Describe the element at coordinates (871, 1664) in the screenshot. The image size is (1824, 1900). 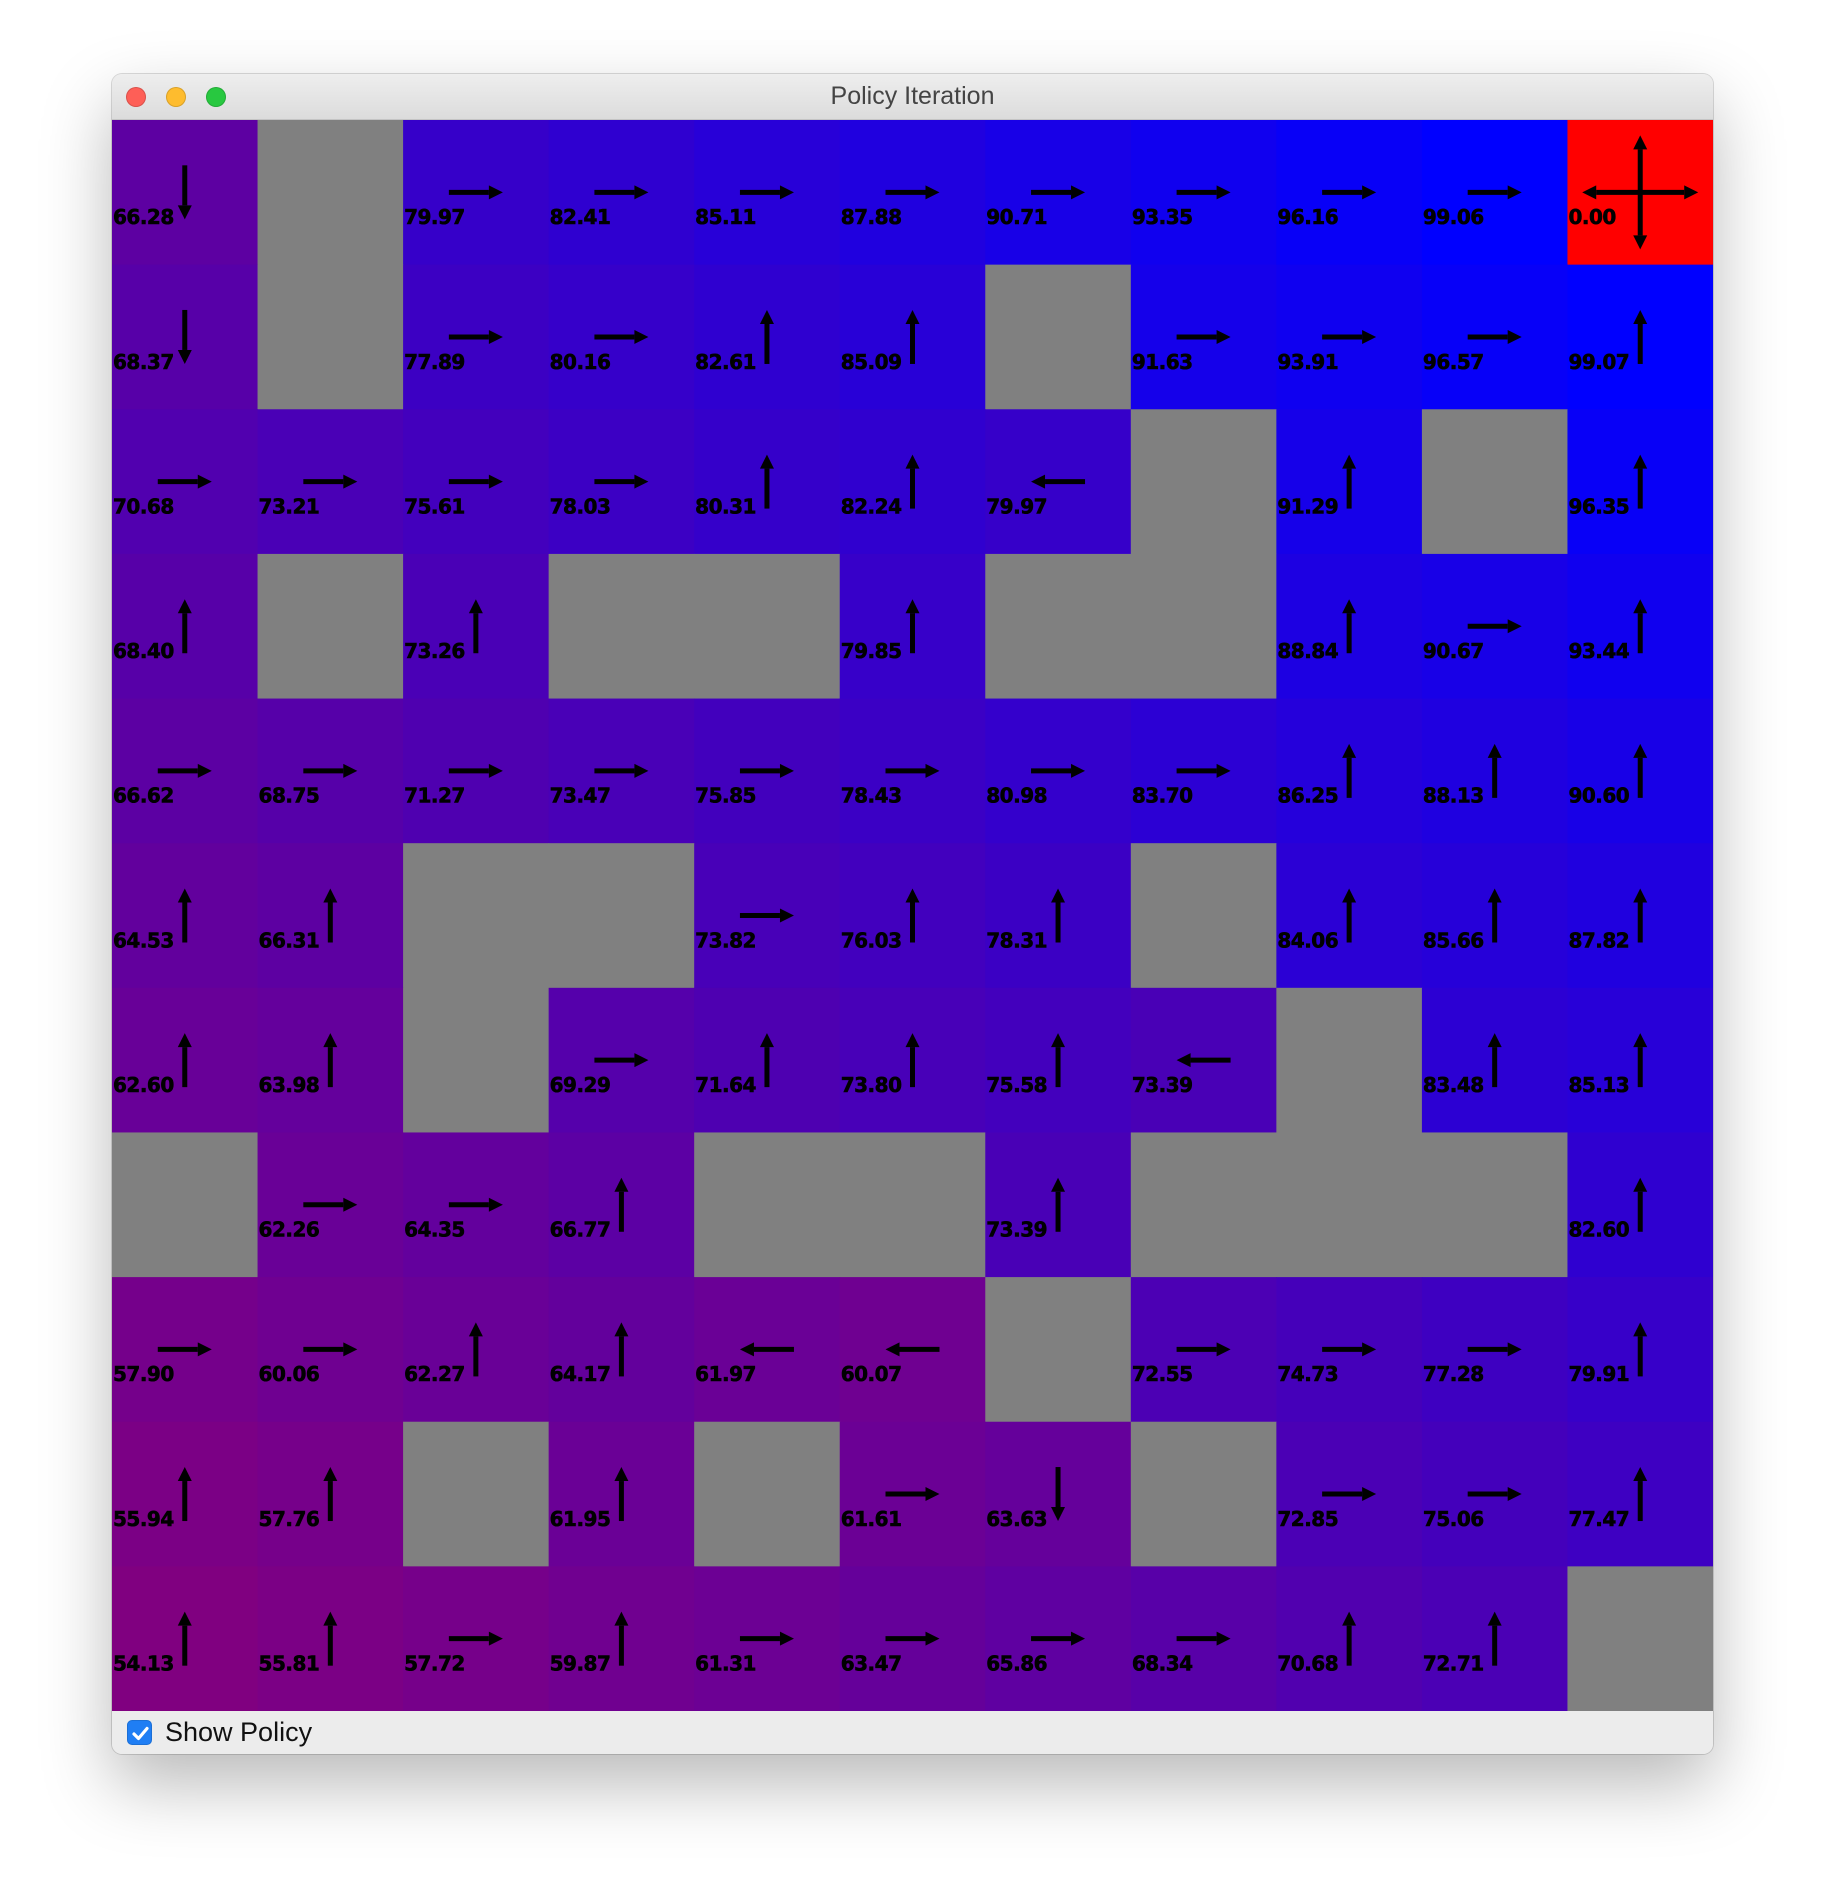
I see `state-value: 63.47` at that location.